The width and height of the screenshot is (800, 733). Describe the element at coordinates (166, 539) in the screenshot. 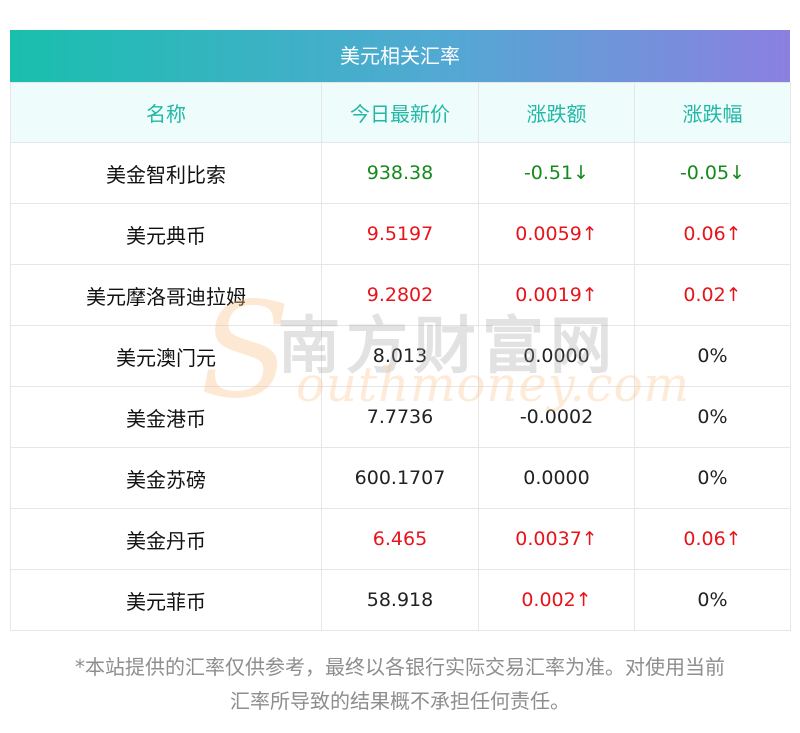

I see `currency-name: 美金丹币` at that location.